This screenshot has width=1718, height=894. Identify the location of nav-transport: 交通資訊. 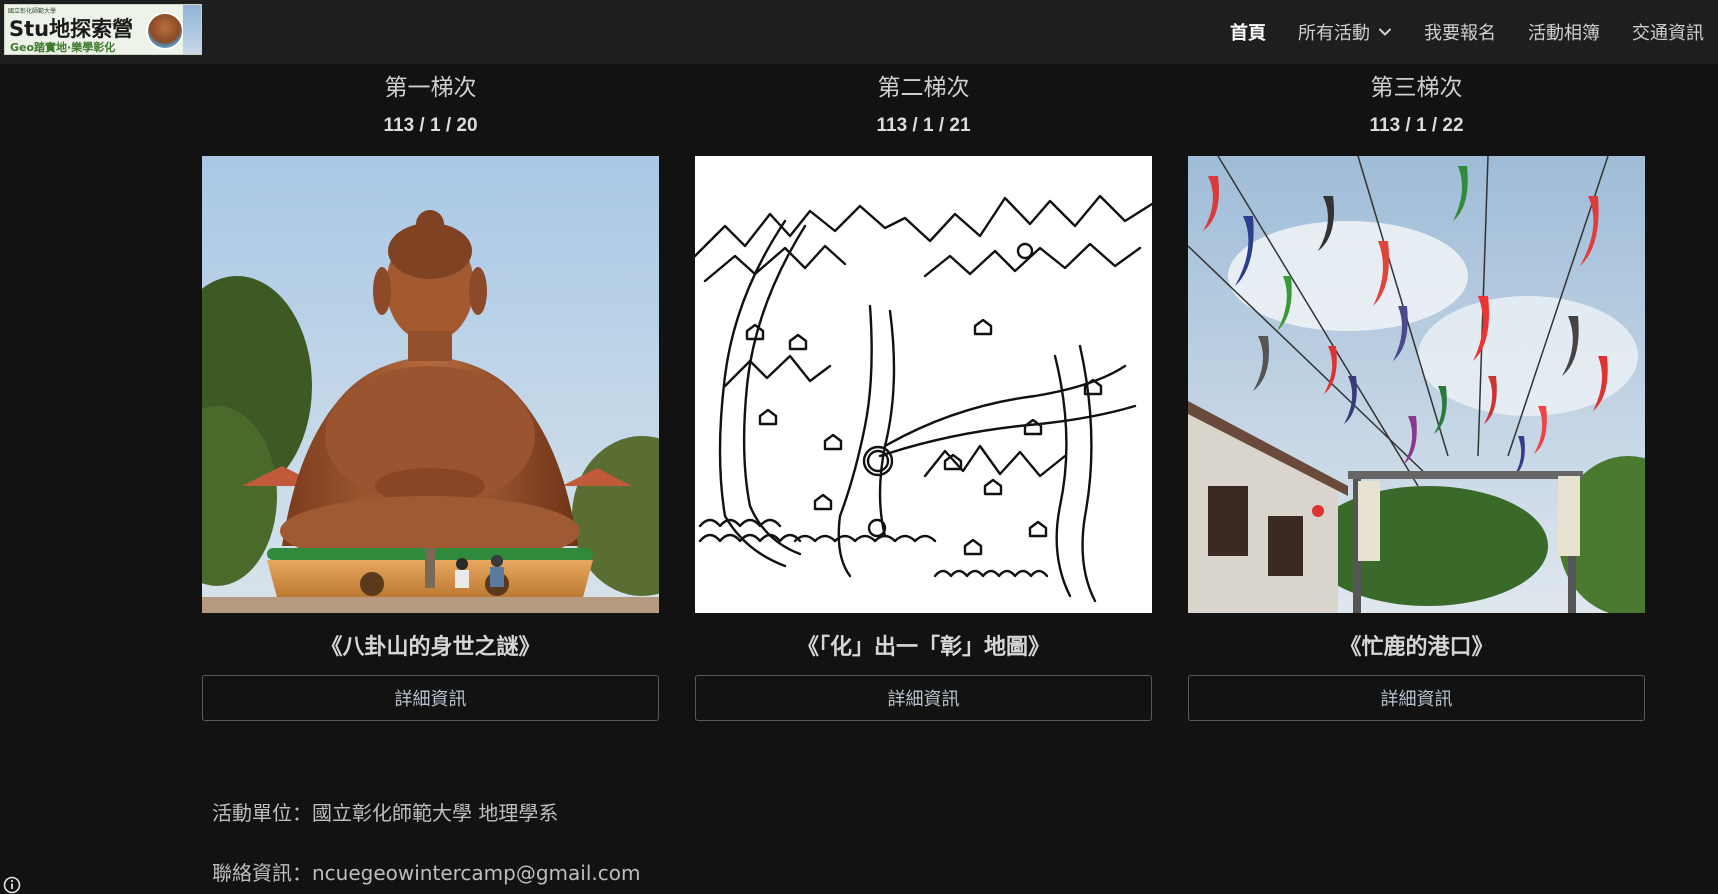
(1668, 32).